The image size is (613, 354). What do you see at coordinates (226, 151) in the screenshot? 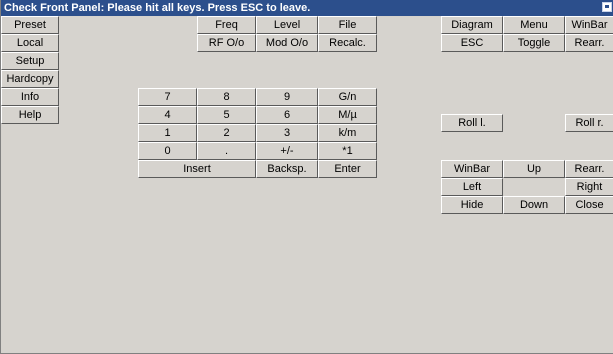
I see `key-decimal: .` at bounding box center [226, 151].